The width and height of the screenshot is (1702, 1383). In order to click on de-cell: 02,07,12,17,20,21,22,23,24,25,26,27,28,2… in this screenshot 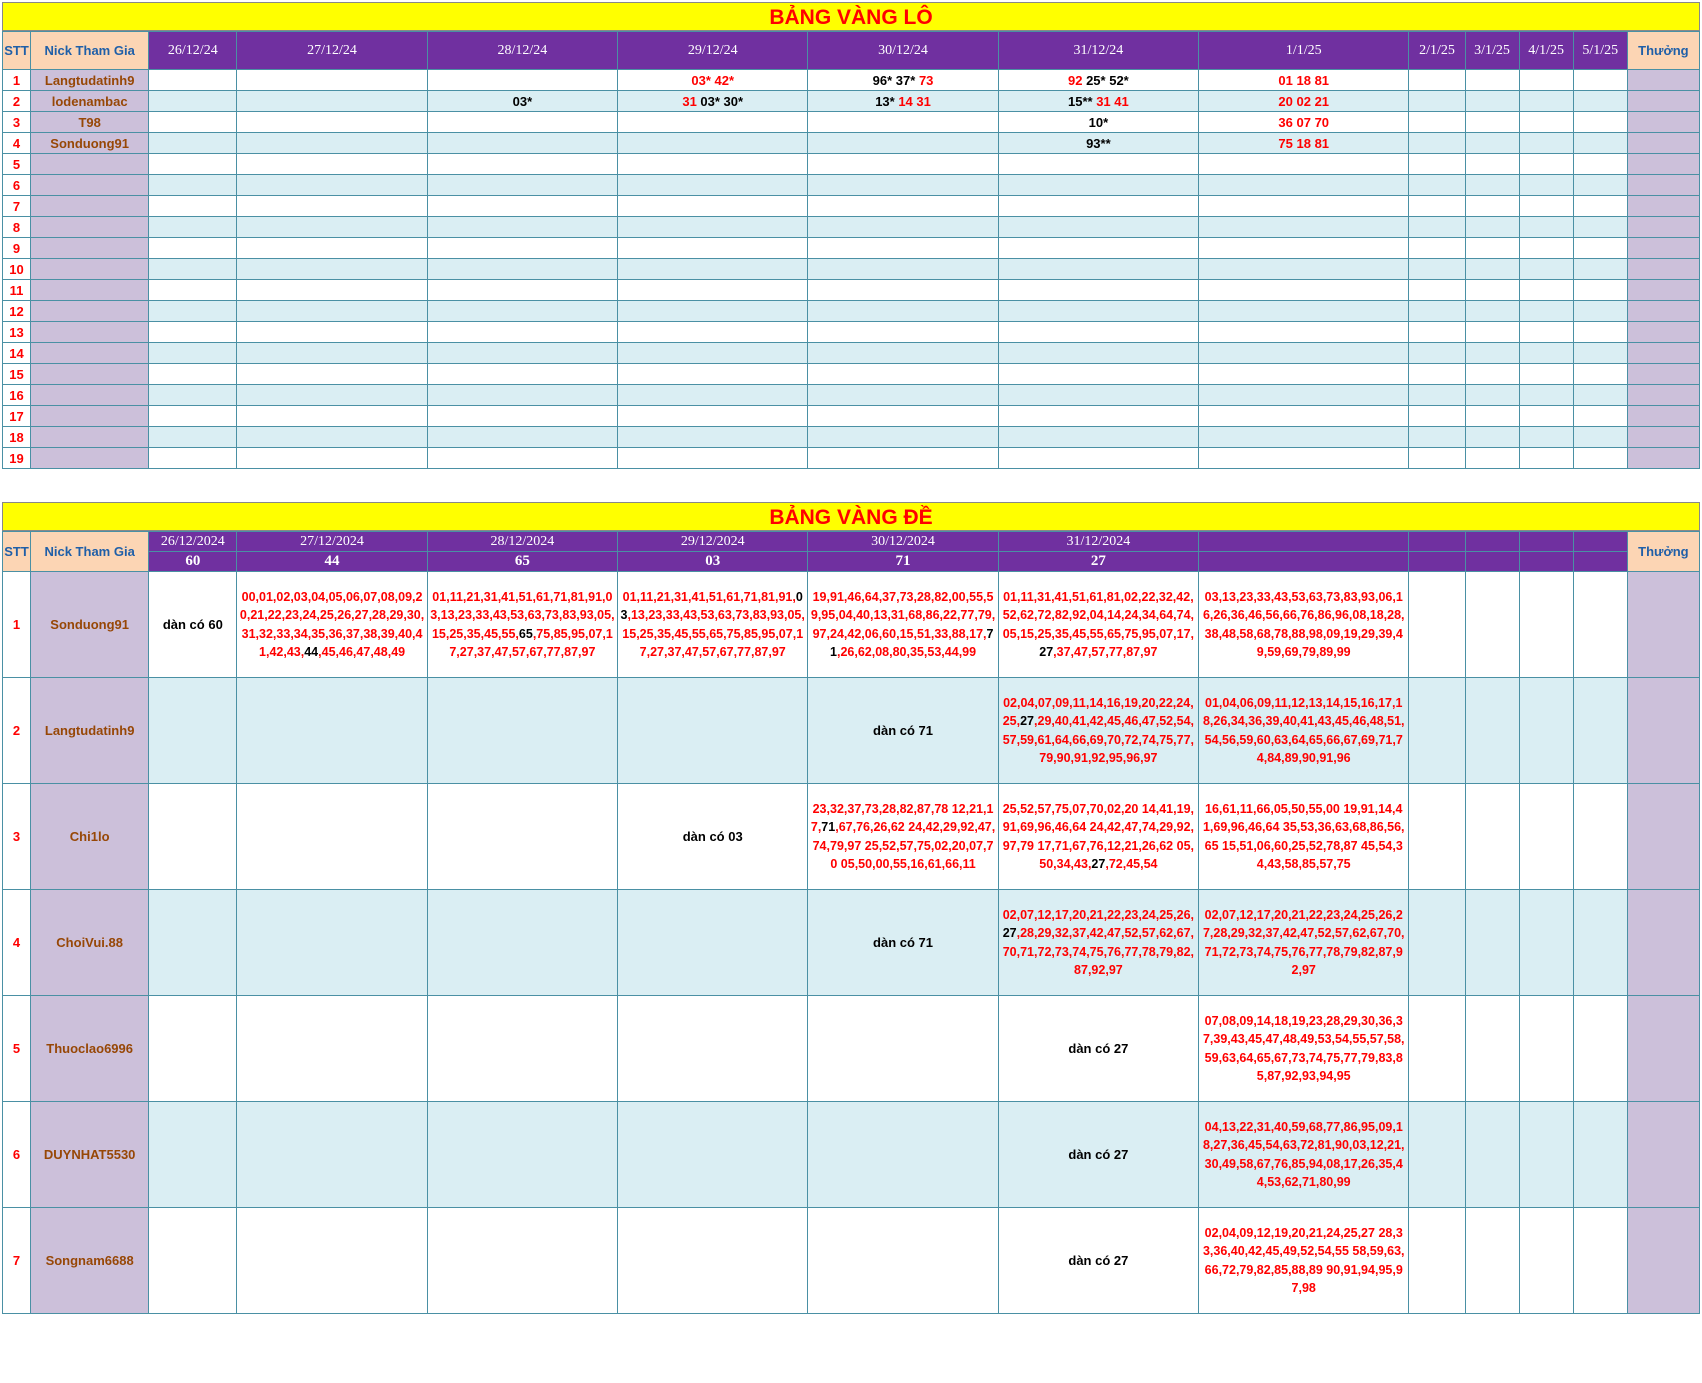, I will do `click(1304, 942)`.